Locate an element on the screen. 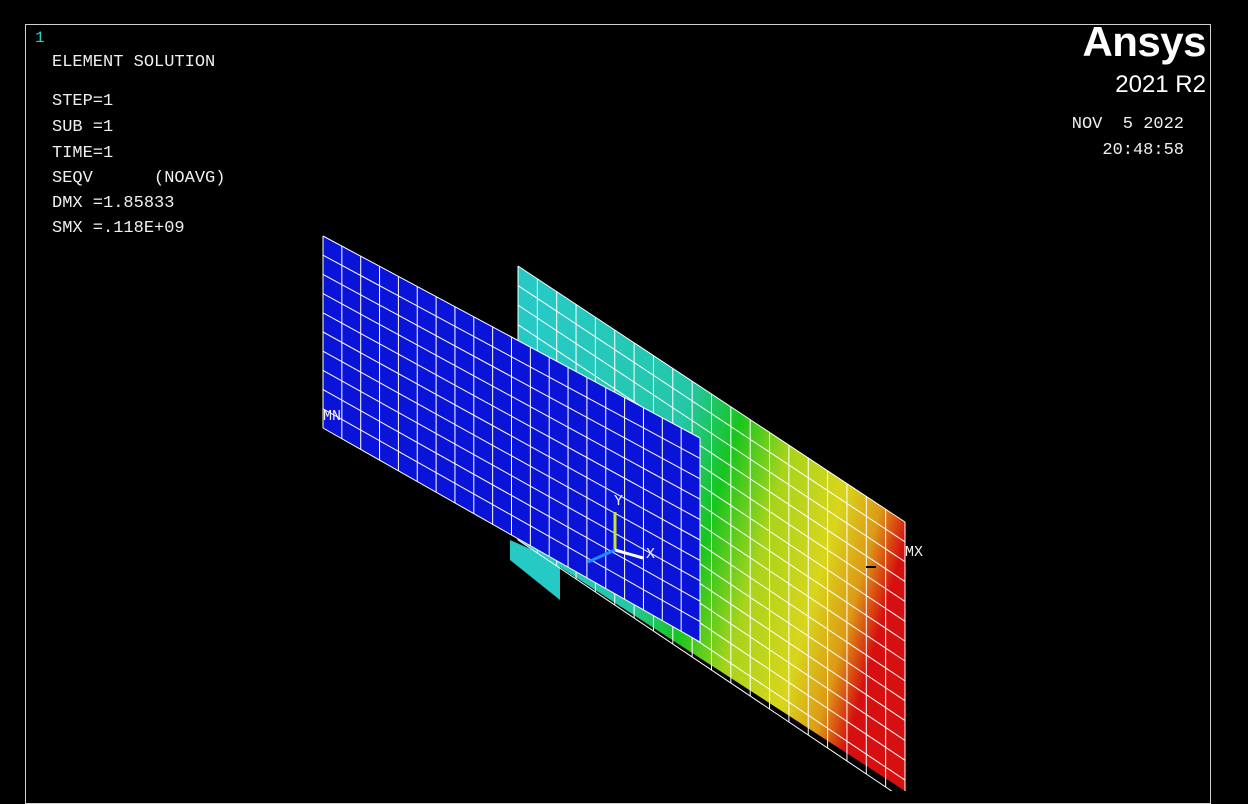 This screenshot has height=804, width=1248. axis-x-label: X is located at coordinates (650, 554).